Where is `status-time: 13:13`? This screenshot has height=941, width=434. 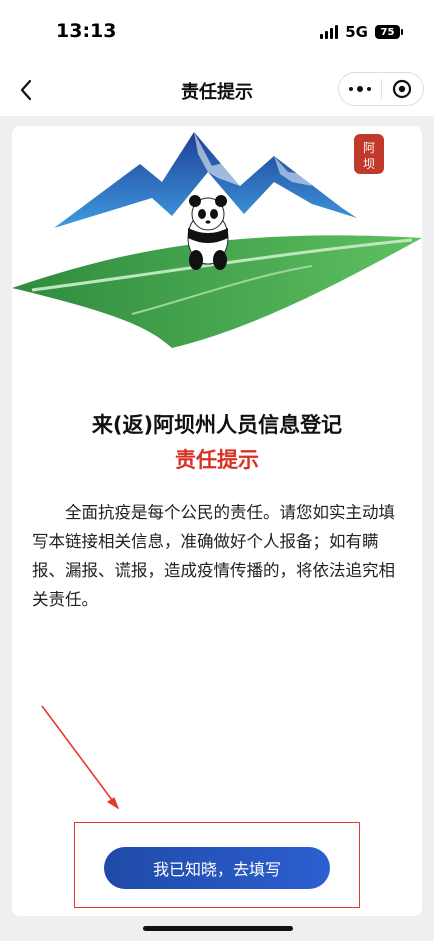 status-time: 13:13 is located at coordinates (86, 31).